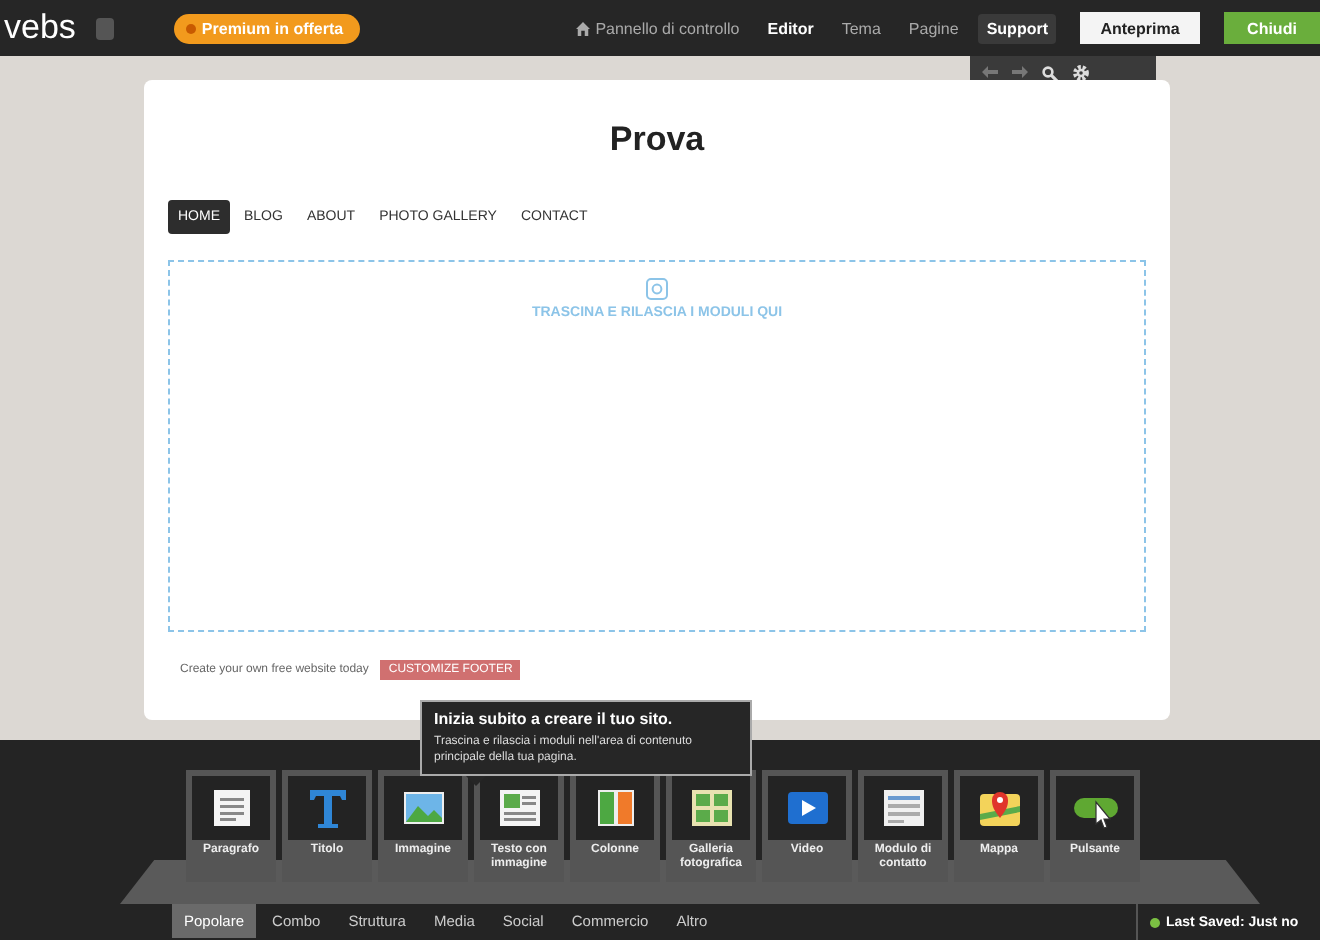 Image resolution: width=1320 pixels, height=940 pixels. What do you see at coordinates (1140, 28) in the screenshot?
I see `preview-button: Anteprima` at bounding box center [1140, 28].